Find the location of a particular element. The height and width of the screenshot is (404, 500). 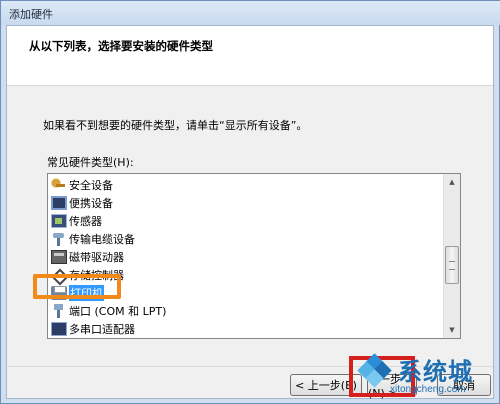

serial-adapter-icon is located at coordinates (59, 329).